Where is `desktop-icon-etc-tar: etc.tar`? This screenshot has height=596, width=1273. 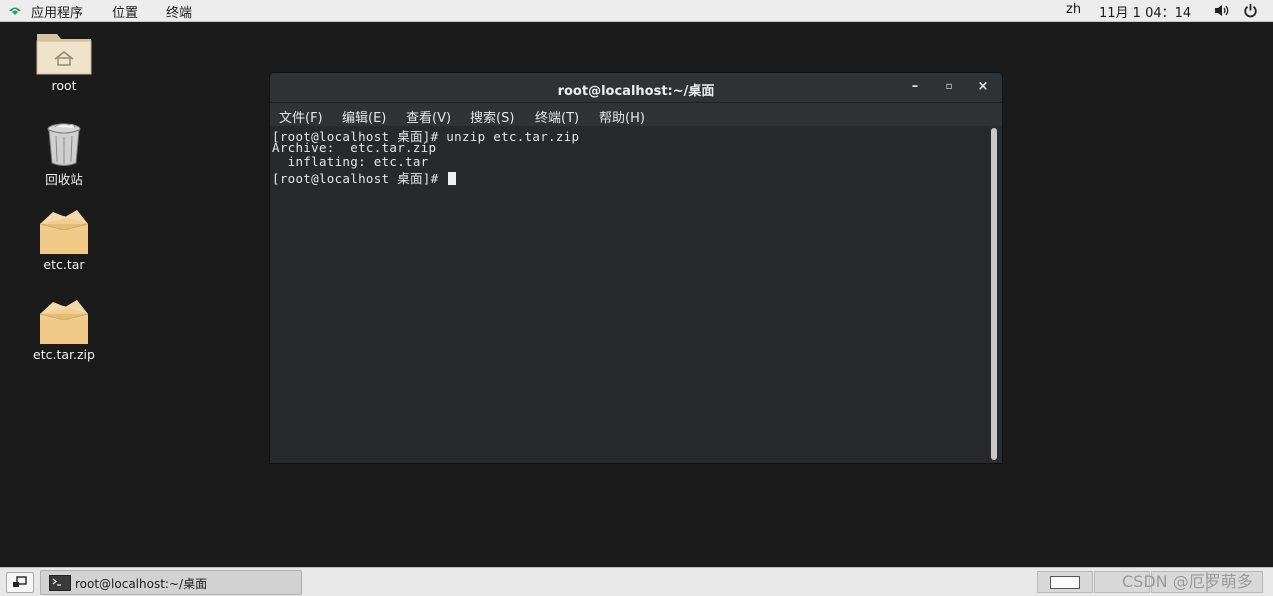 desktop-icon-etc-tar: etc.tar is located at coordinates (64, 240).